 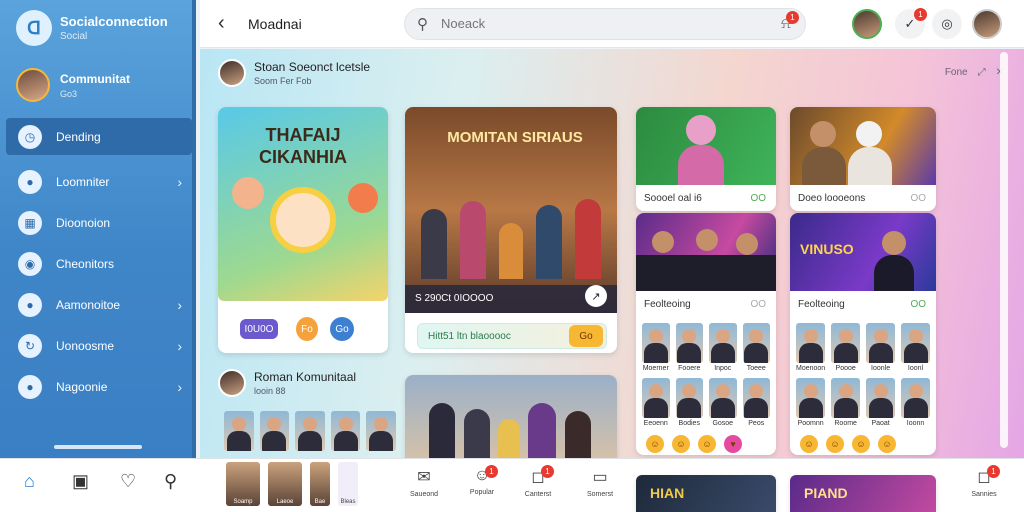 I want to click on list-item: Ioonl, so click(x=915, y=347).